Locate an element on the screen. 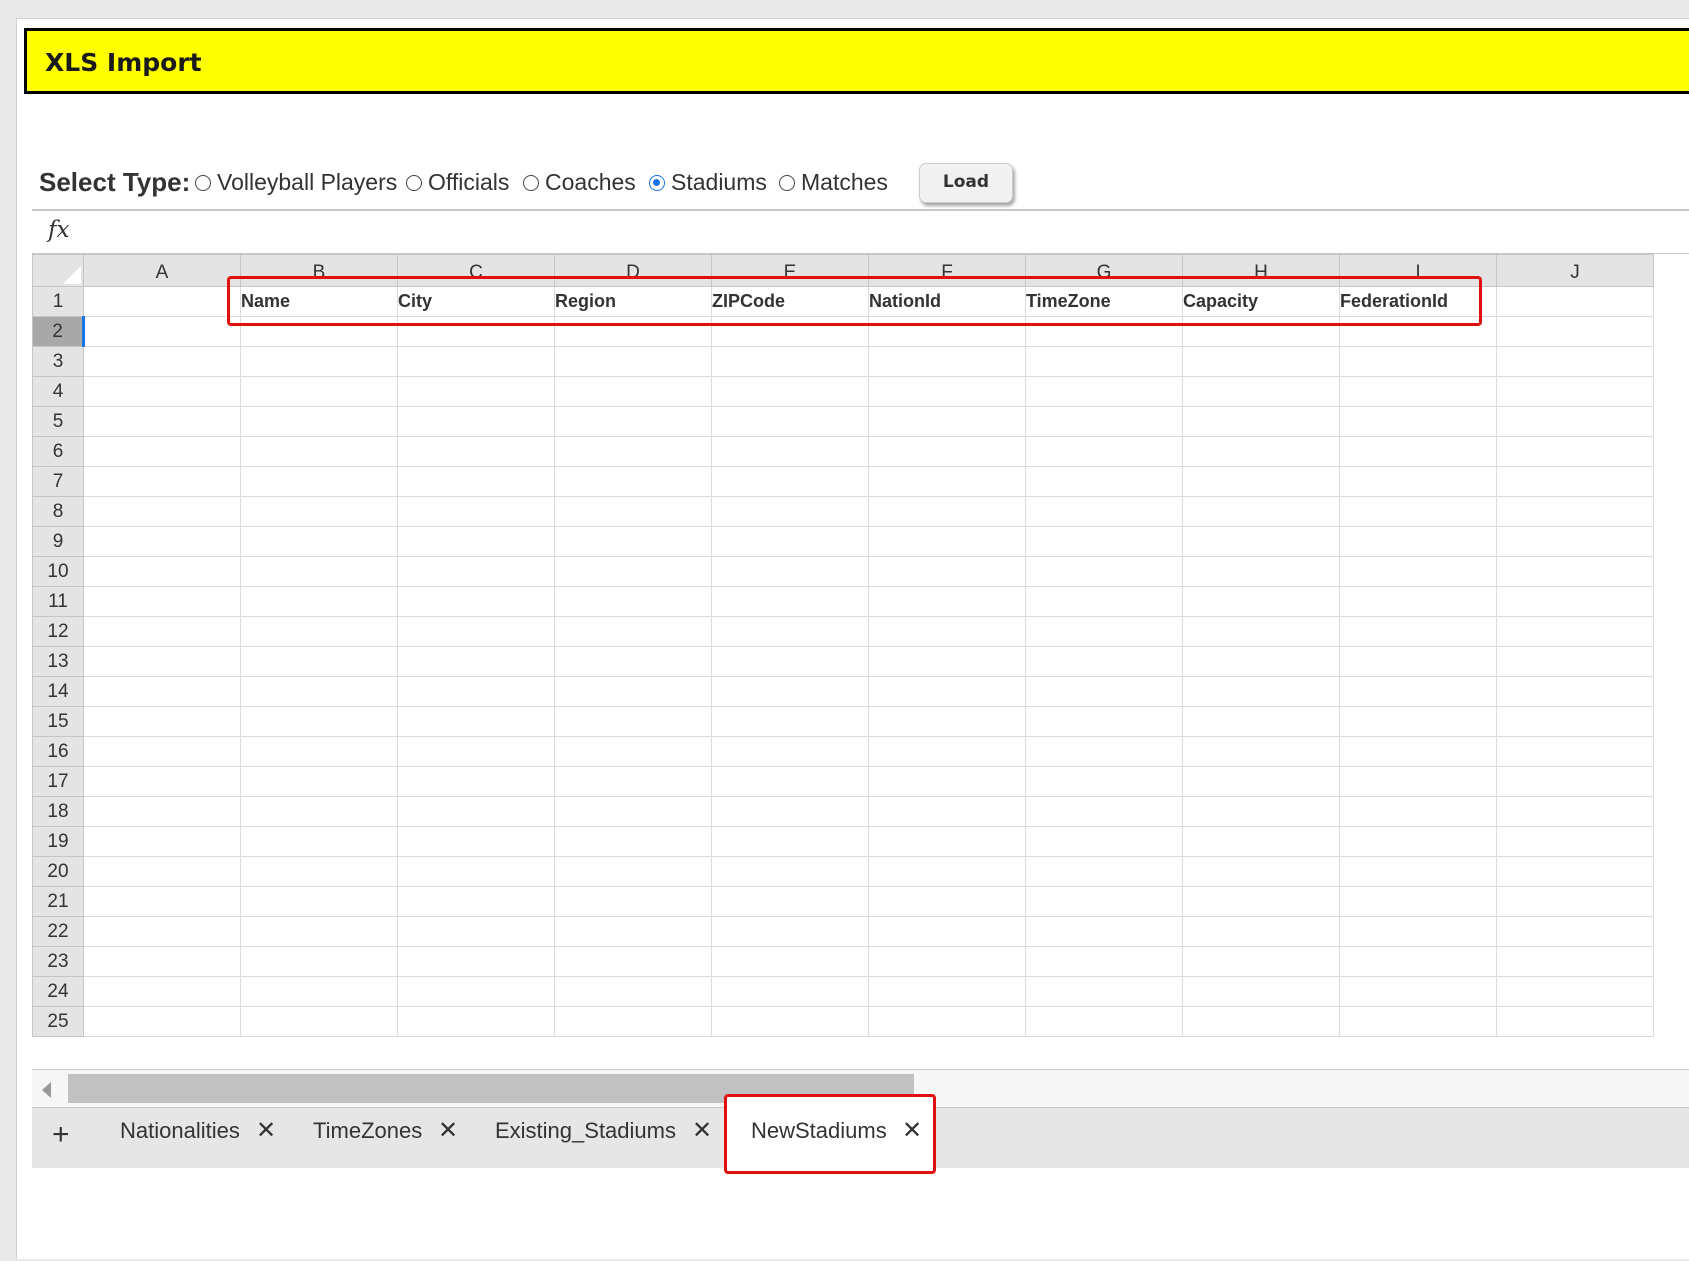  column-header-i: I is located at coordinates (1418, 270).